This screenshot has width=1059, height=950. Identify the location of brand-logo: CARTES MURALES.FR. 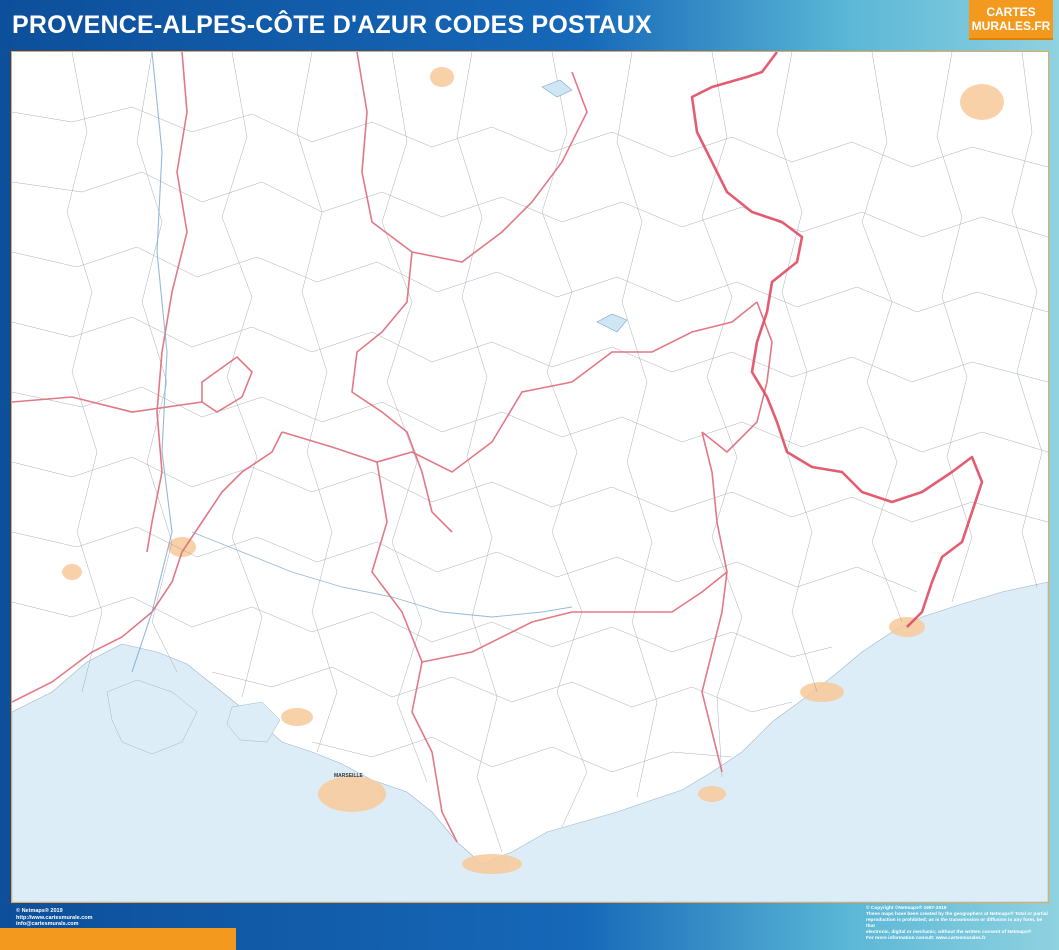
(1011, 20).